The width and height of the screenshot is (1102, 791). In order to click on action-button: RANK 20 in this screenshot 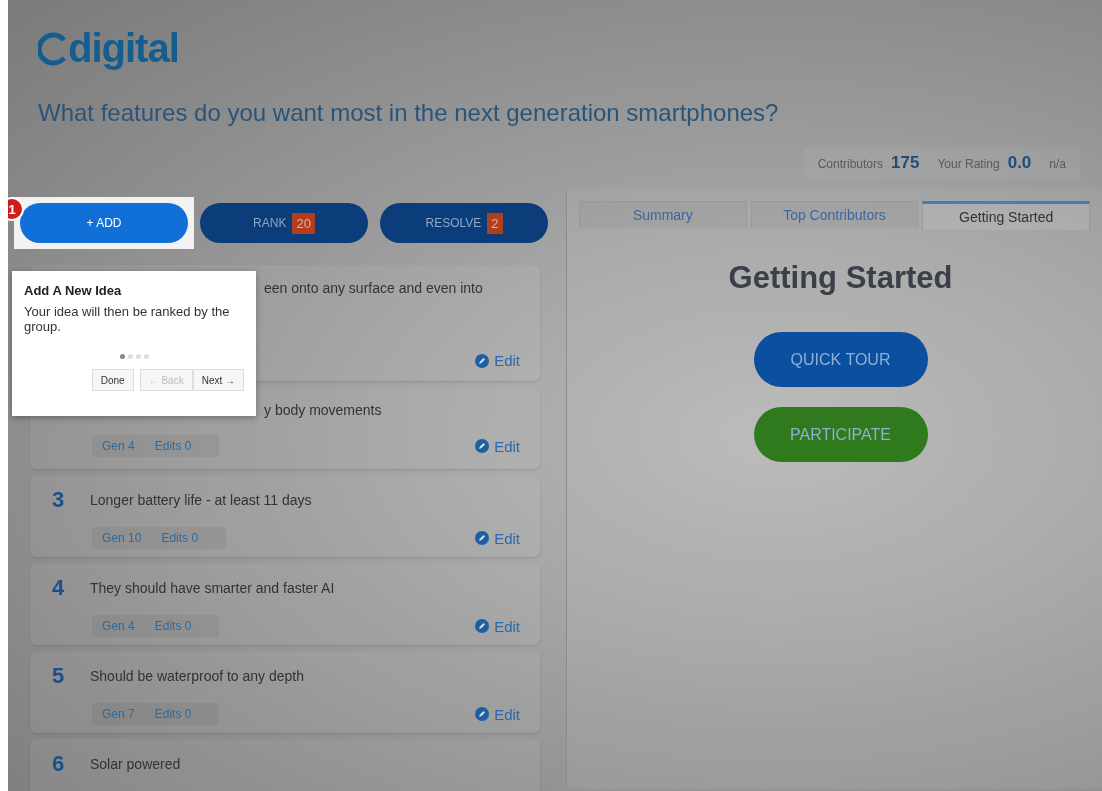, I will do `click(284, 223)`.